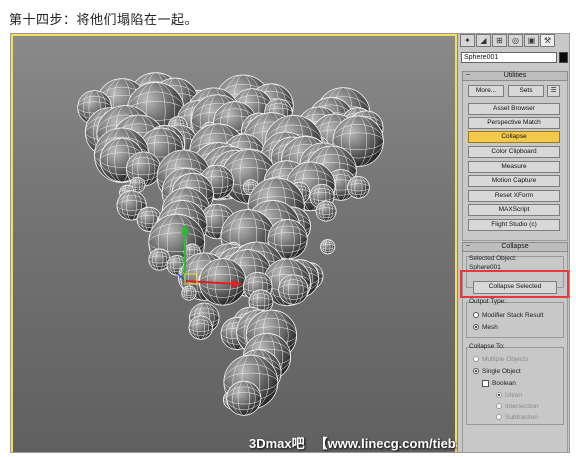 This screenshot has width=576, height=457. Describe the element at coordinates (515, 76) in the screenshot. I see `utilities-rollout-header: − Utilities` at that location.